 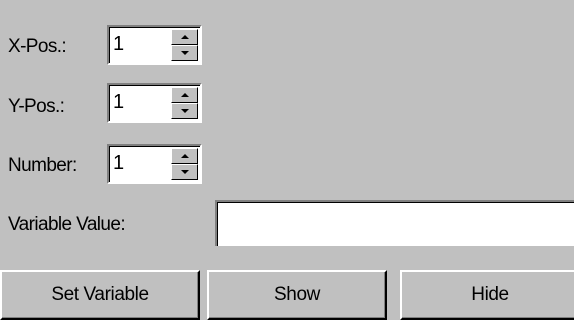 I want to click on x-pos-decrement-button, so click(x=184, y=53).